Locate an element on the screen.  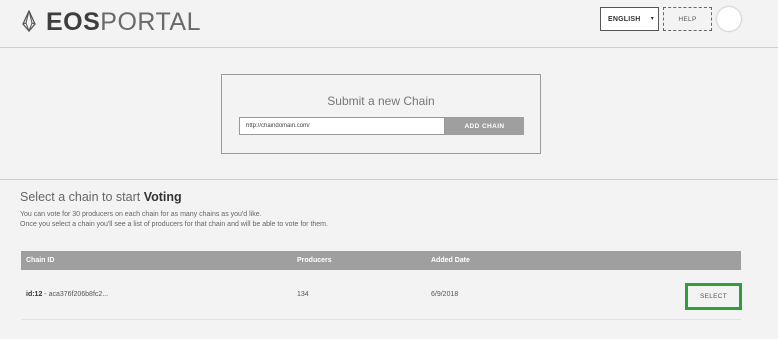
column-header-producers: Producers is located at coordinates (314, 260).